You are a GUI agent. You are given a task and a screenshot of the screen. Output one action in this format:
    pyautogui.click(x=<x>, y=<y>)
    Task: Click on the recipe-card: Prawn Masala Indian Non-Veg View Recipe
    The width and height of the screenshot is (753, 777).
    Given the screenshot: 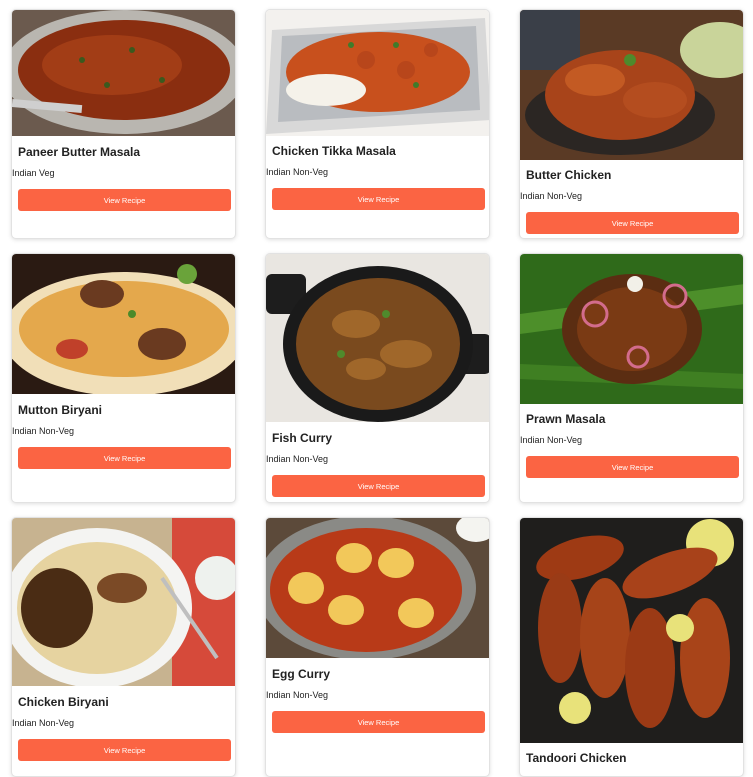 What is the action you would take?
    pyautogui.click(x=631, y=378)
    